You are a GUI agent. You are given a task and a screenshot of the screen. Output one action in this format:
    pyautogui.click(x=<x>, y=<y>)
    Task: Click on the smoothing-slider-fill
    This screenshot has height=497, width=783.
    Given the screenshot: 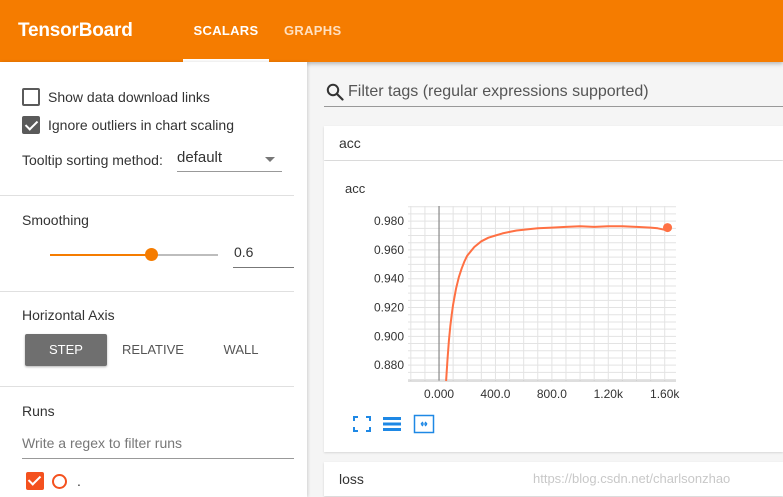 What is the action you would take?
    pyautogui.click(x=100, y=255)
    